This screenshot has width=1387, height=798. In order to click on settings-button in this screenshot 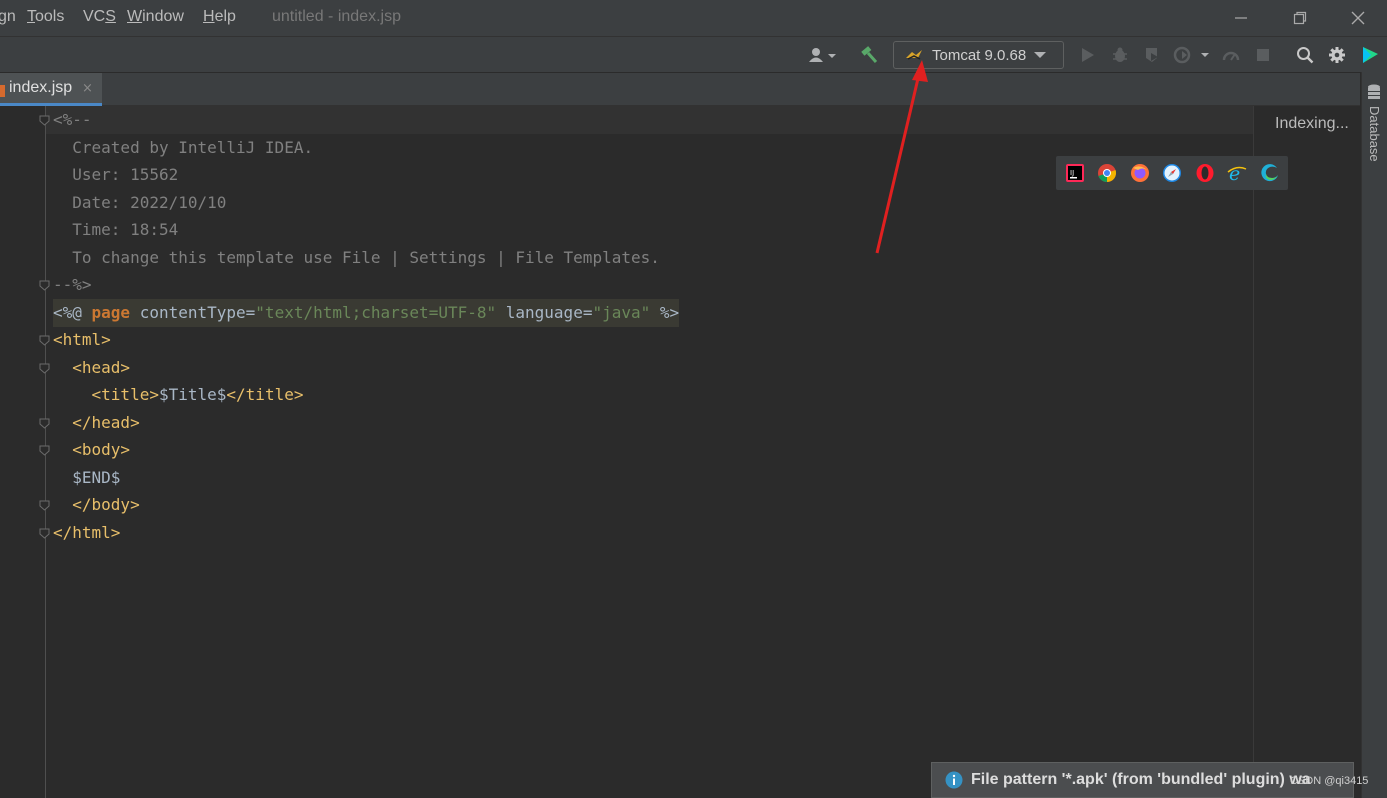, I will do `click(1337, 55)`.